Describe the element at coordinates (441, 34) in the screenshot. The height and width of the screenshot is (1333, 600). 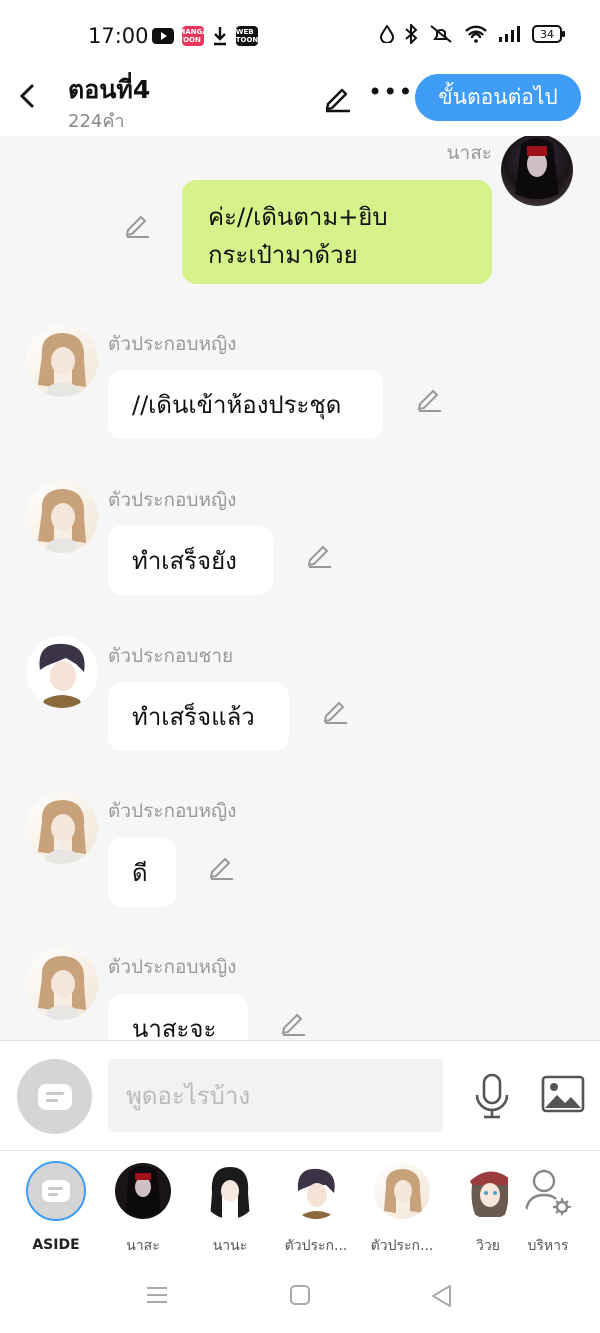
I see `mute-icon` at that location.